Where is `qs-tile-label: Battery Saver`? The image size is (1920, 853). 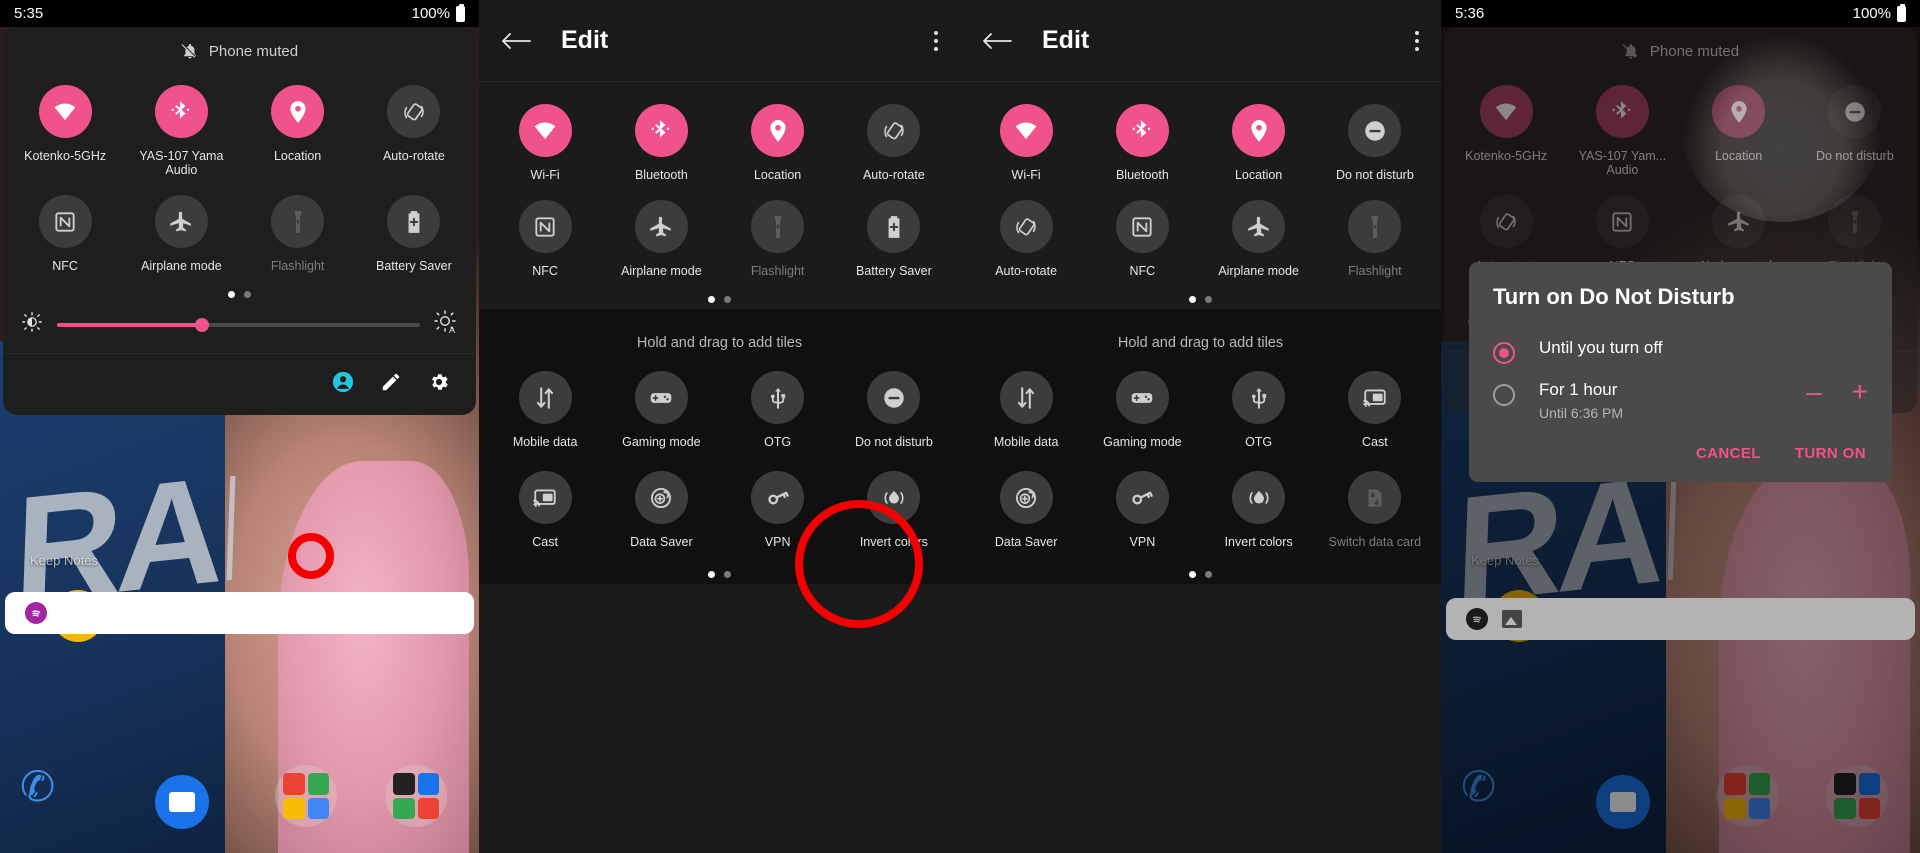 qs-tile-label: Battery Saver is located at coordinates (414, 266).